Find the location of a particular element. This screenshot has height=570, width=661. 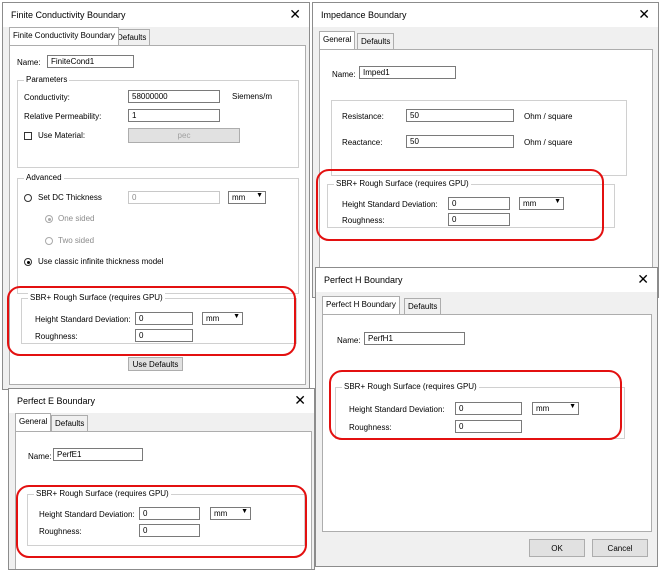

name-input: PerfH1 is located at coordinates (414, 338).